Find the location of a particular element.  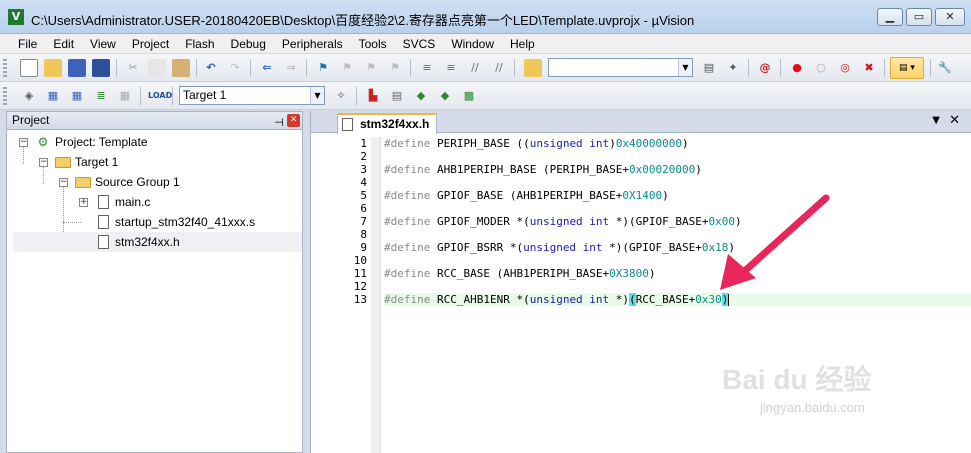

select-packs-icon: ◆ is located at coordinates (421, 96).